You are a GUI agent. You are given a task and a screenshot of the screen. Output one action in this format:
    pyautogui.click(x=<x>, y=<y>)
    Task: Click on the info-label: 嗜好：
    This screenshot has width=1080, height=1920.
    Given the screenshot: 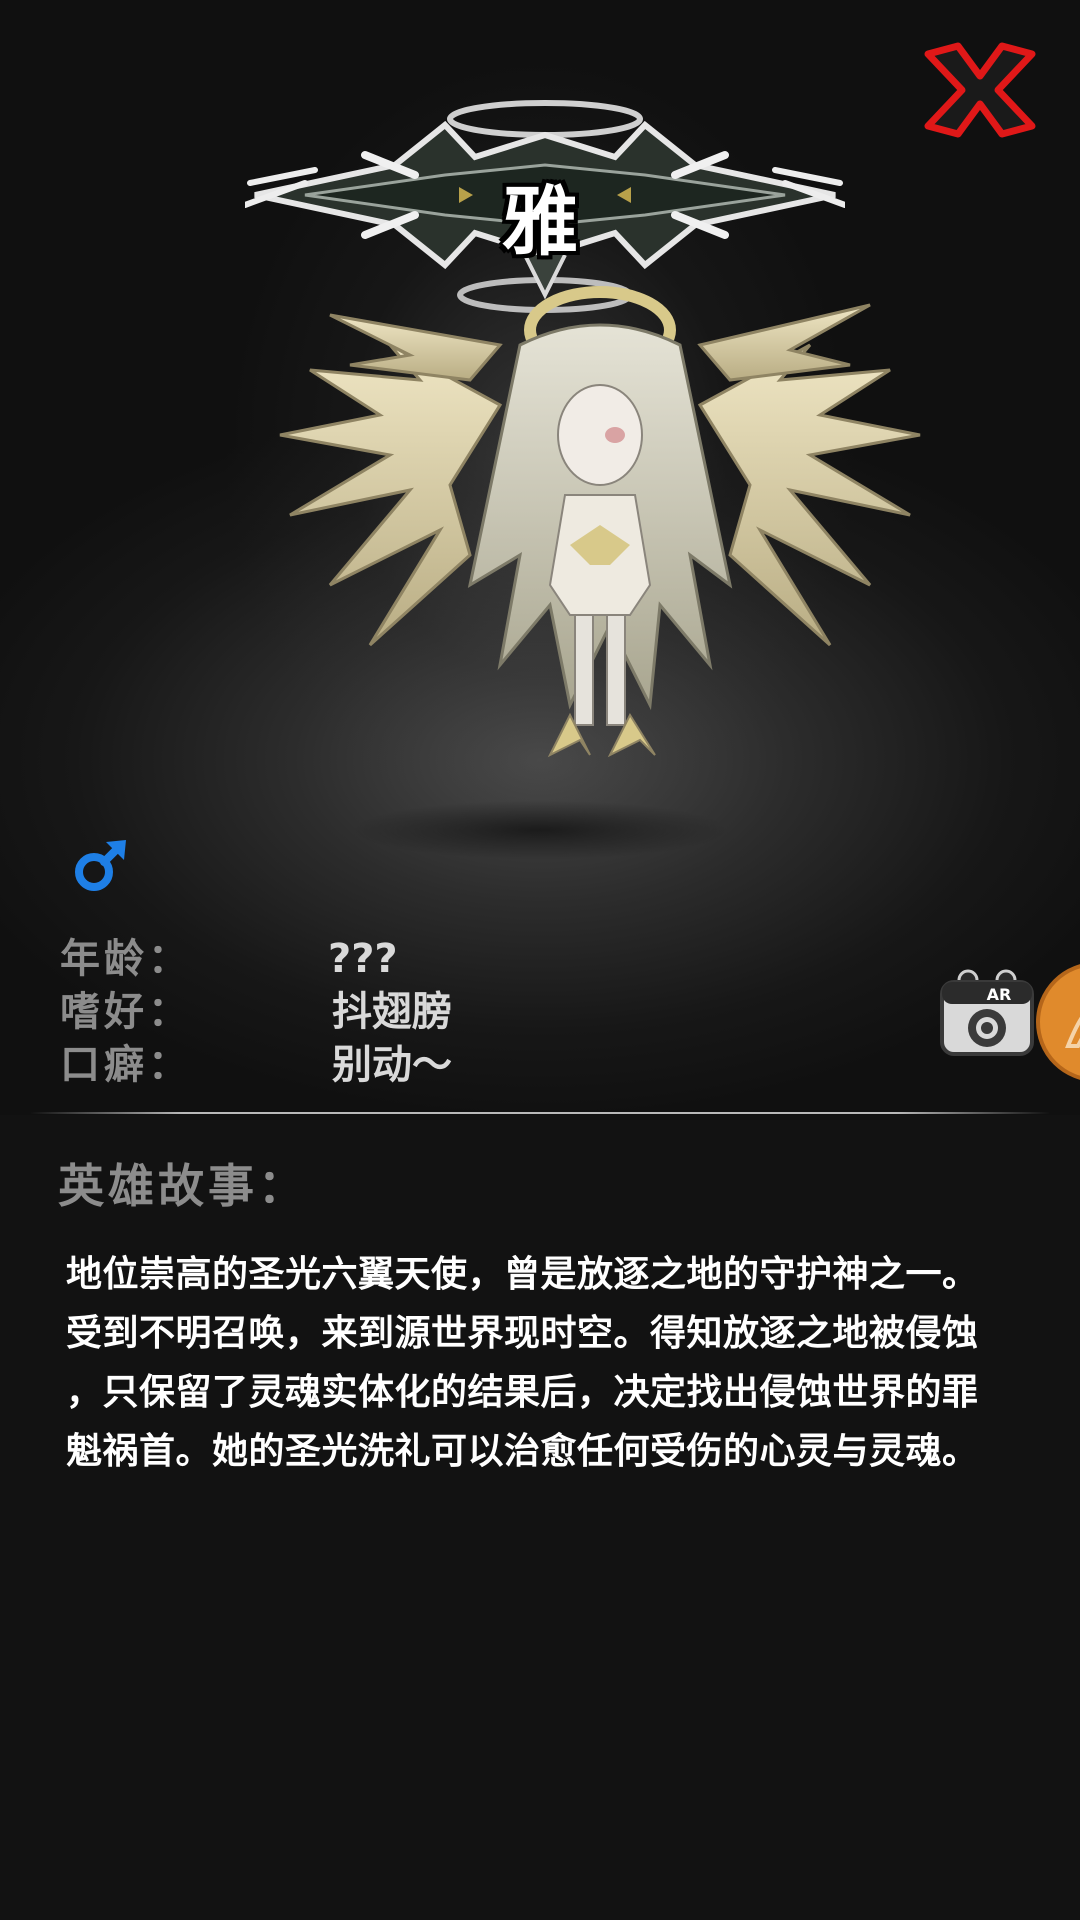 What is the action you would take?
    pyautogui.click(x=126, y=1012)
    